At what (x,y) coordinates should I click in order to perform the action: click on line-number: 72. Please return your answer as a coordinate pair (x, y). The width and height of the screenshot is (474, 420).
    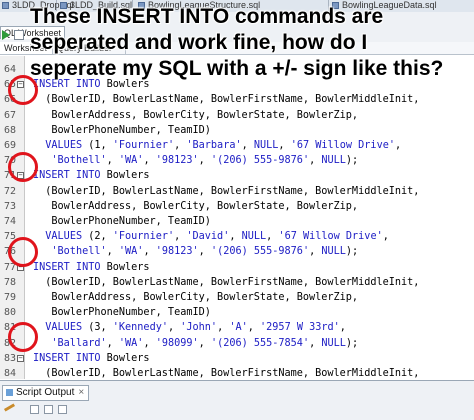
    Looking at the image, I should click on (9, 191).